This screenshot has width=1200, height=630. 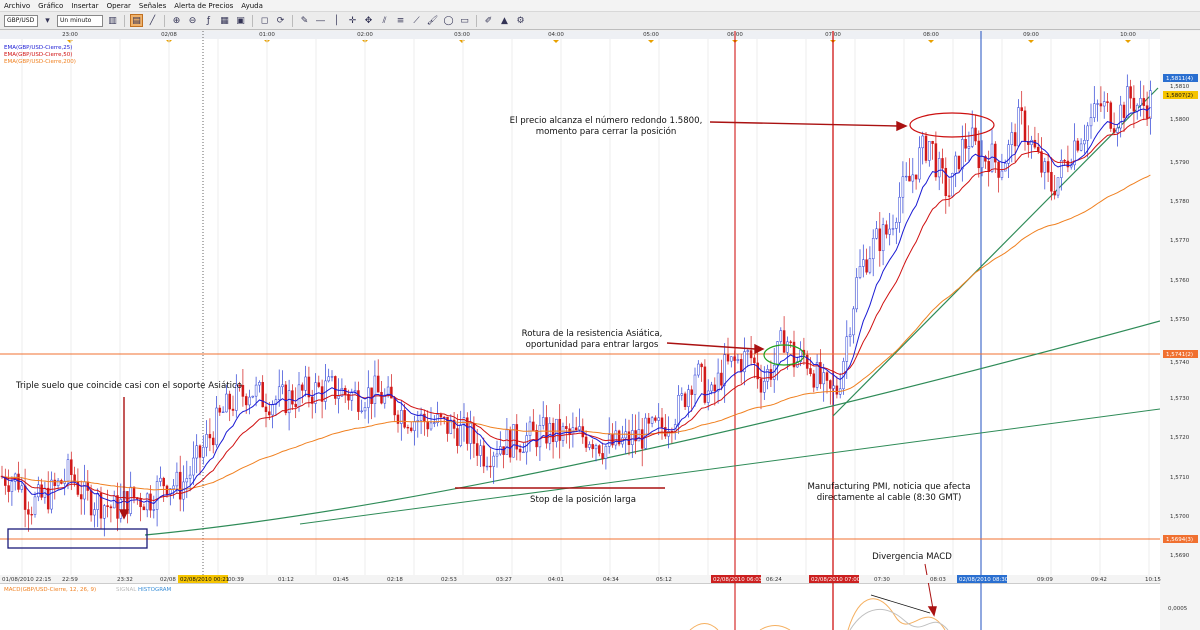 I want to click on rectangle-icon: ▭, so click(x=464, y=20).